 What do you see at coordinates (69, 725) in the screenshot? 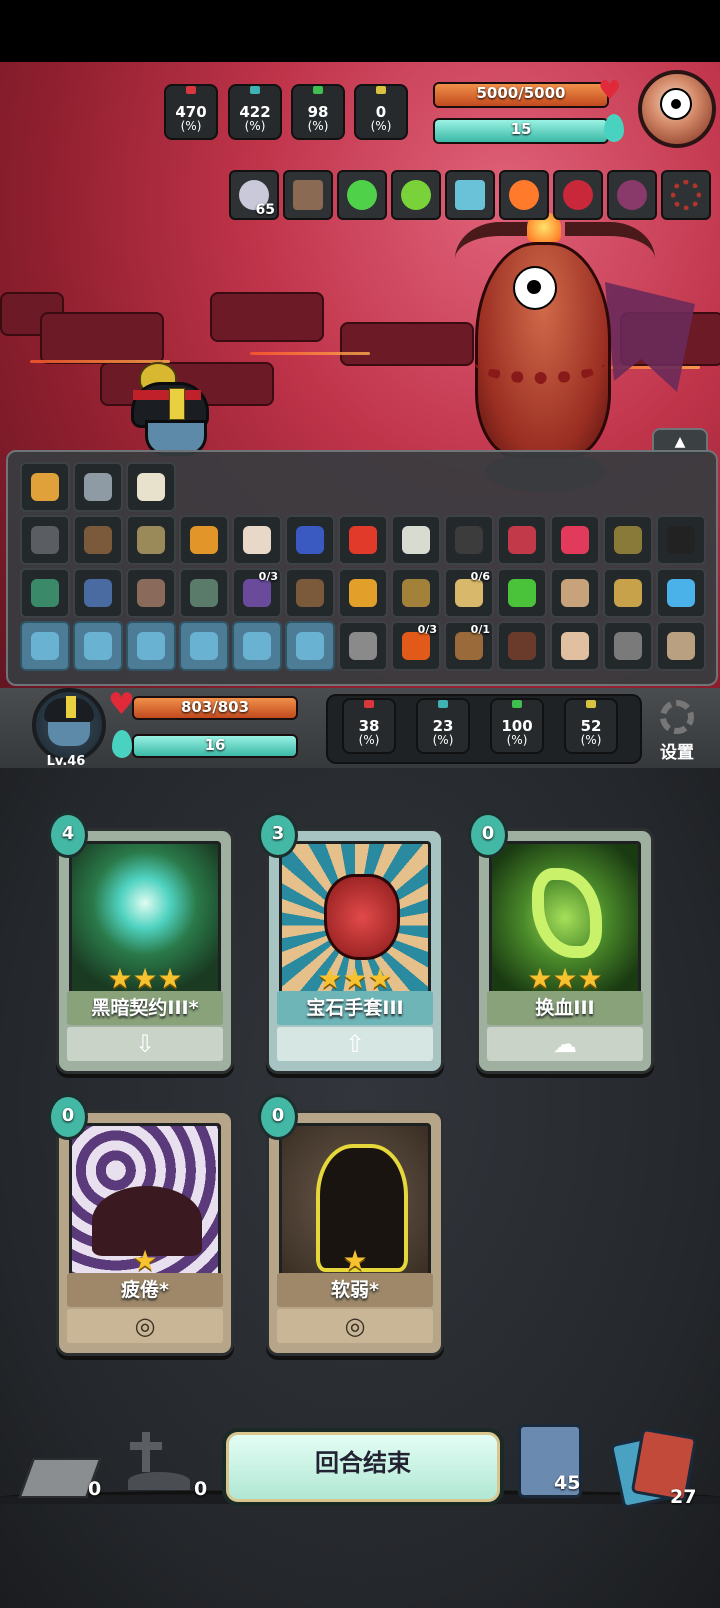
I see `player-avatar` at bounding box center [69, 725].